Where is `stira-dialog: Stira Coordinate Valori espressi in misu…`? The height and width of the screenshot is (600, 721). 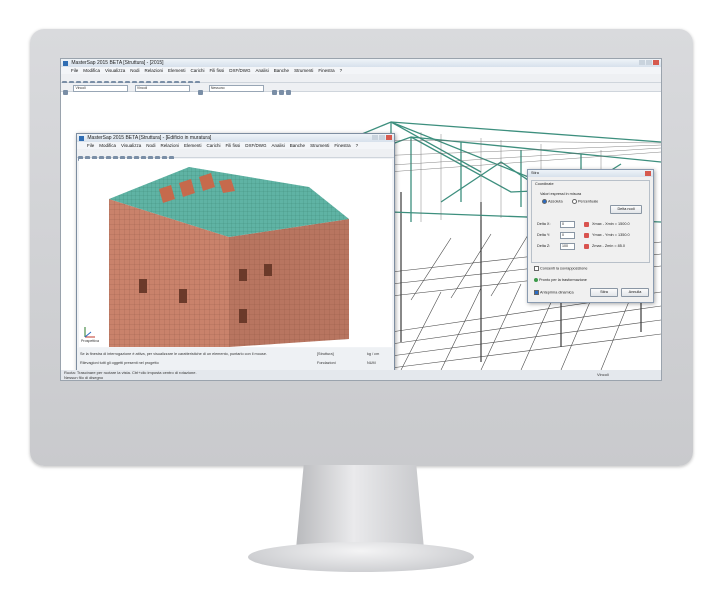
stira-dialog: Stira Coordinate Valori espressi in misu… is located at coordinates (590, 236).